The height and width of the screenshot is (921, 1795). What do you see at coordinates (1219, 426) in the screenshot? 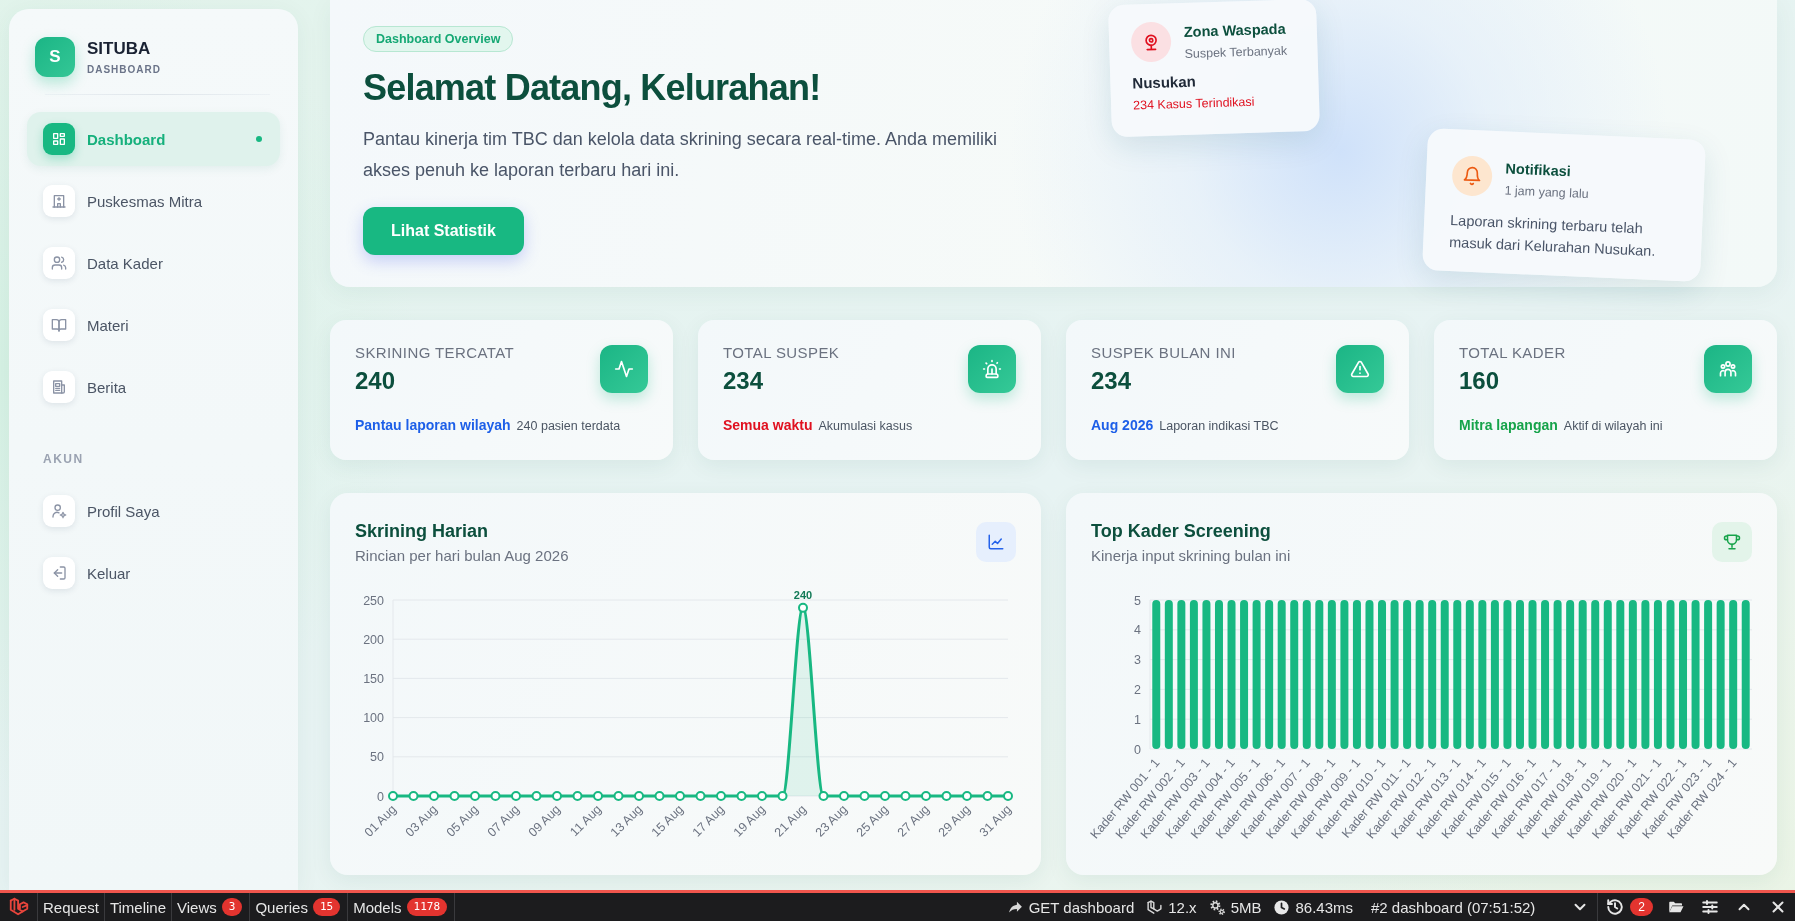
I see `stat-note: Laporan indikasi TBC` at bounding box center [1219, 426].